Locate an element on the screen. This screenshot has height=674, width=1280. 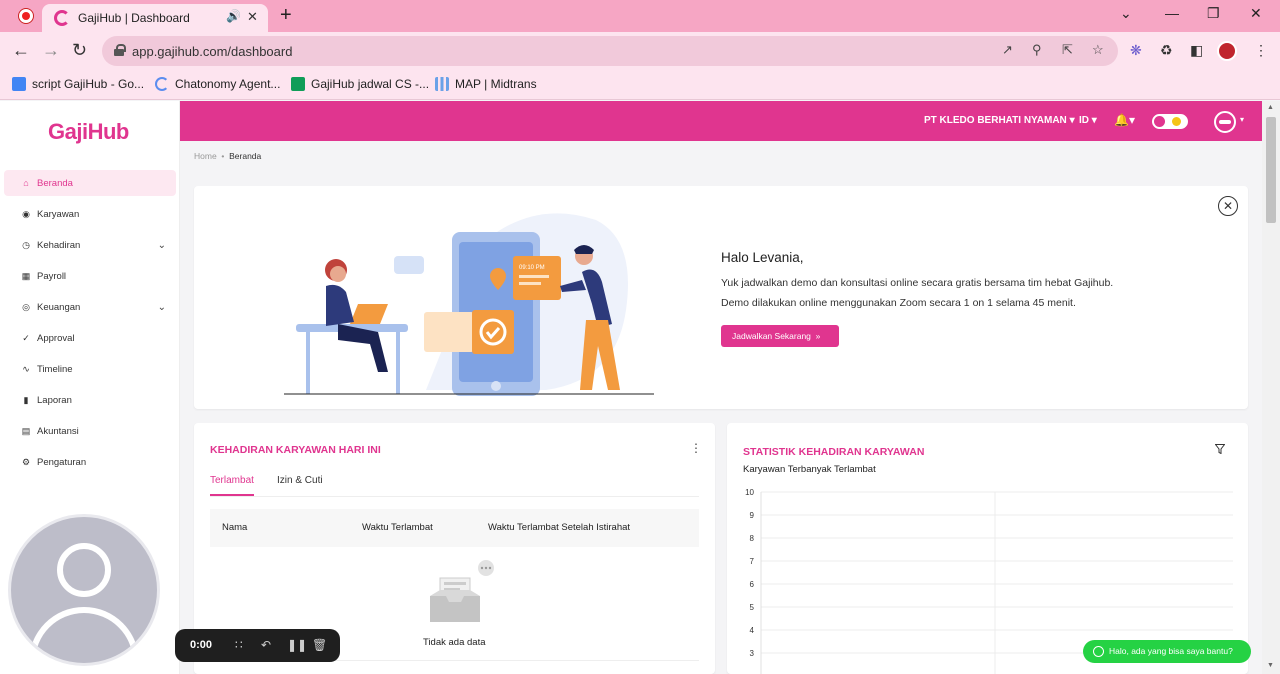
tab-izin-cuti: Izin & Cuti is located at coordinates (300, 480).